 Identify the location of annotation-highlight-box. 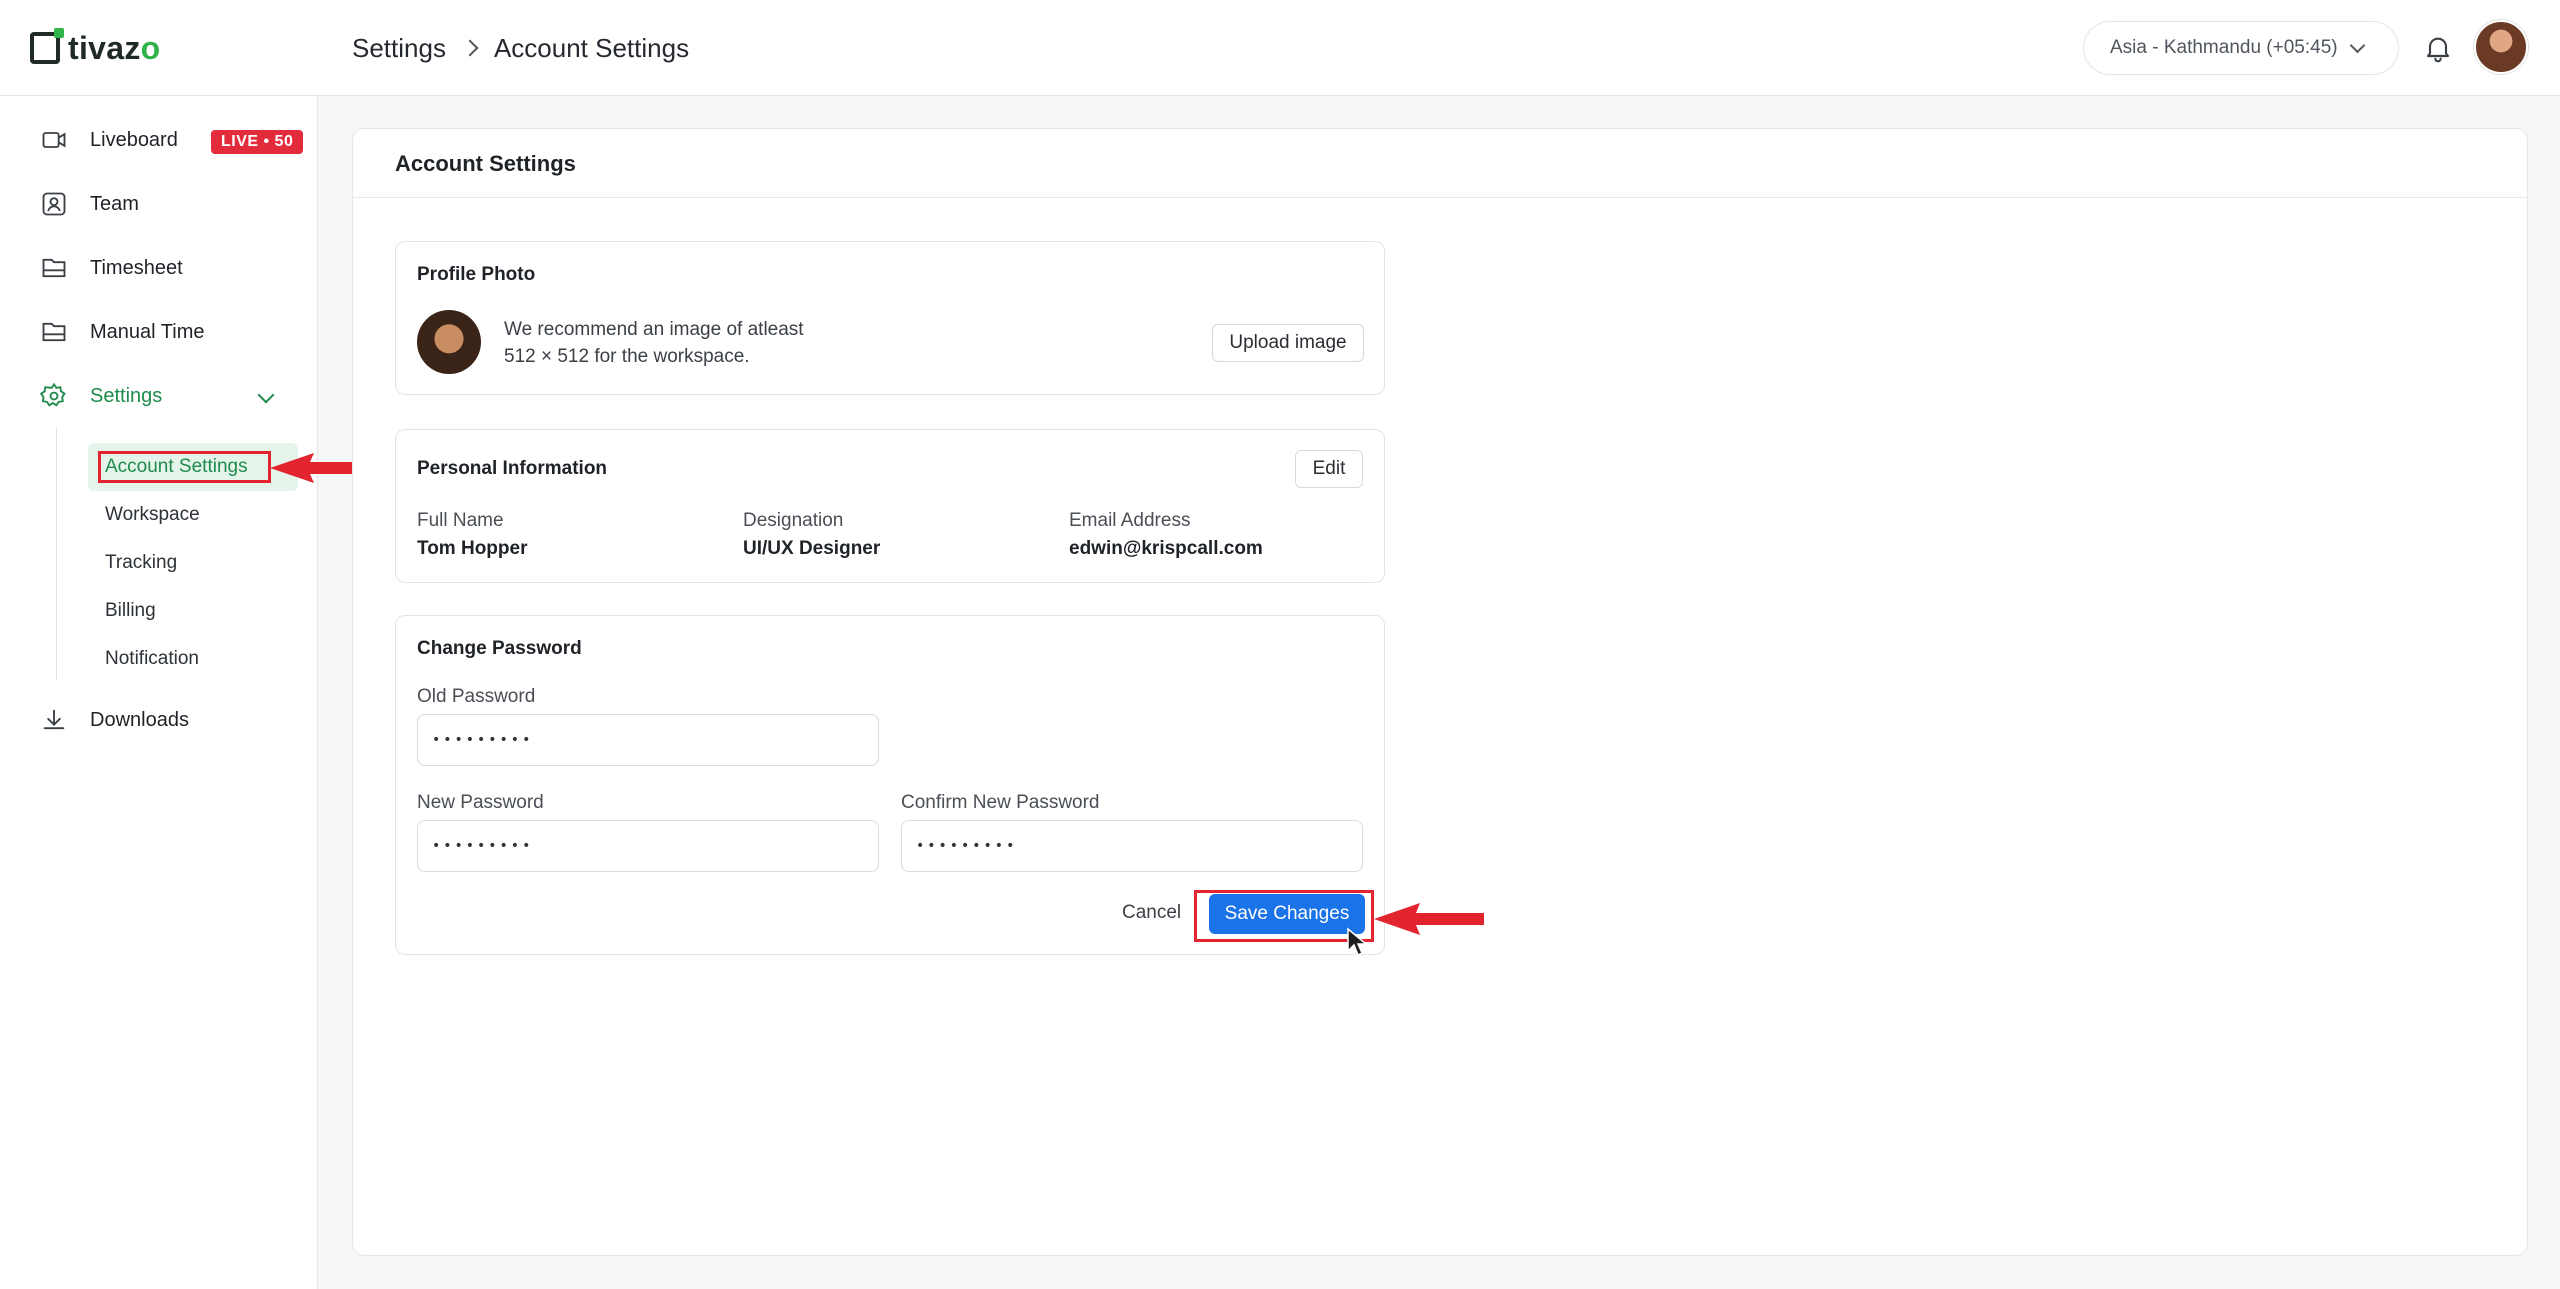
(184, 467).